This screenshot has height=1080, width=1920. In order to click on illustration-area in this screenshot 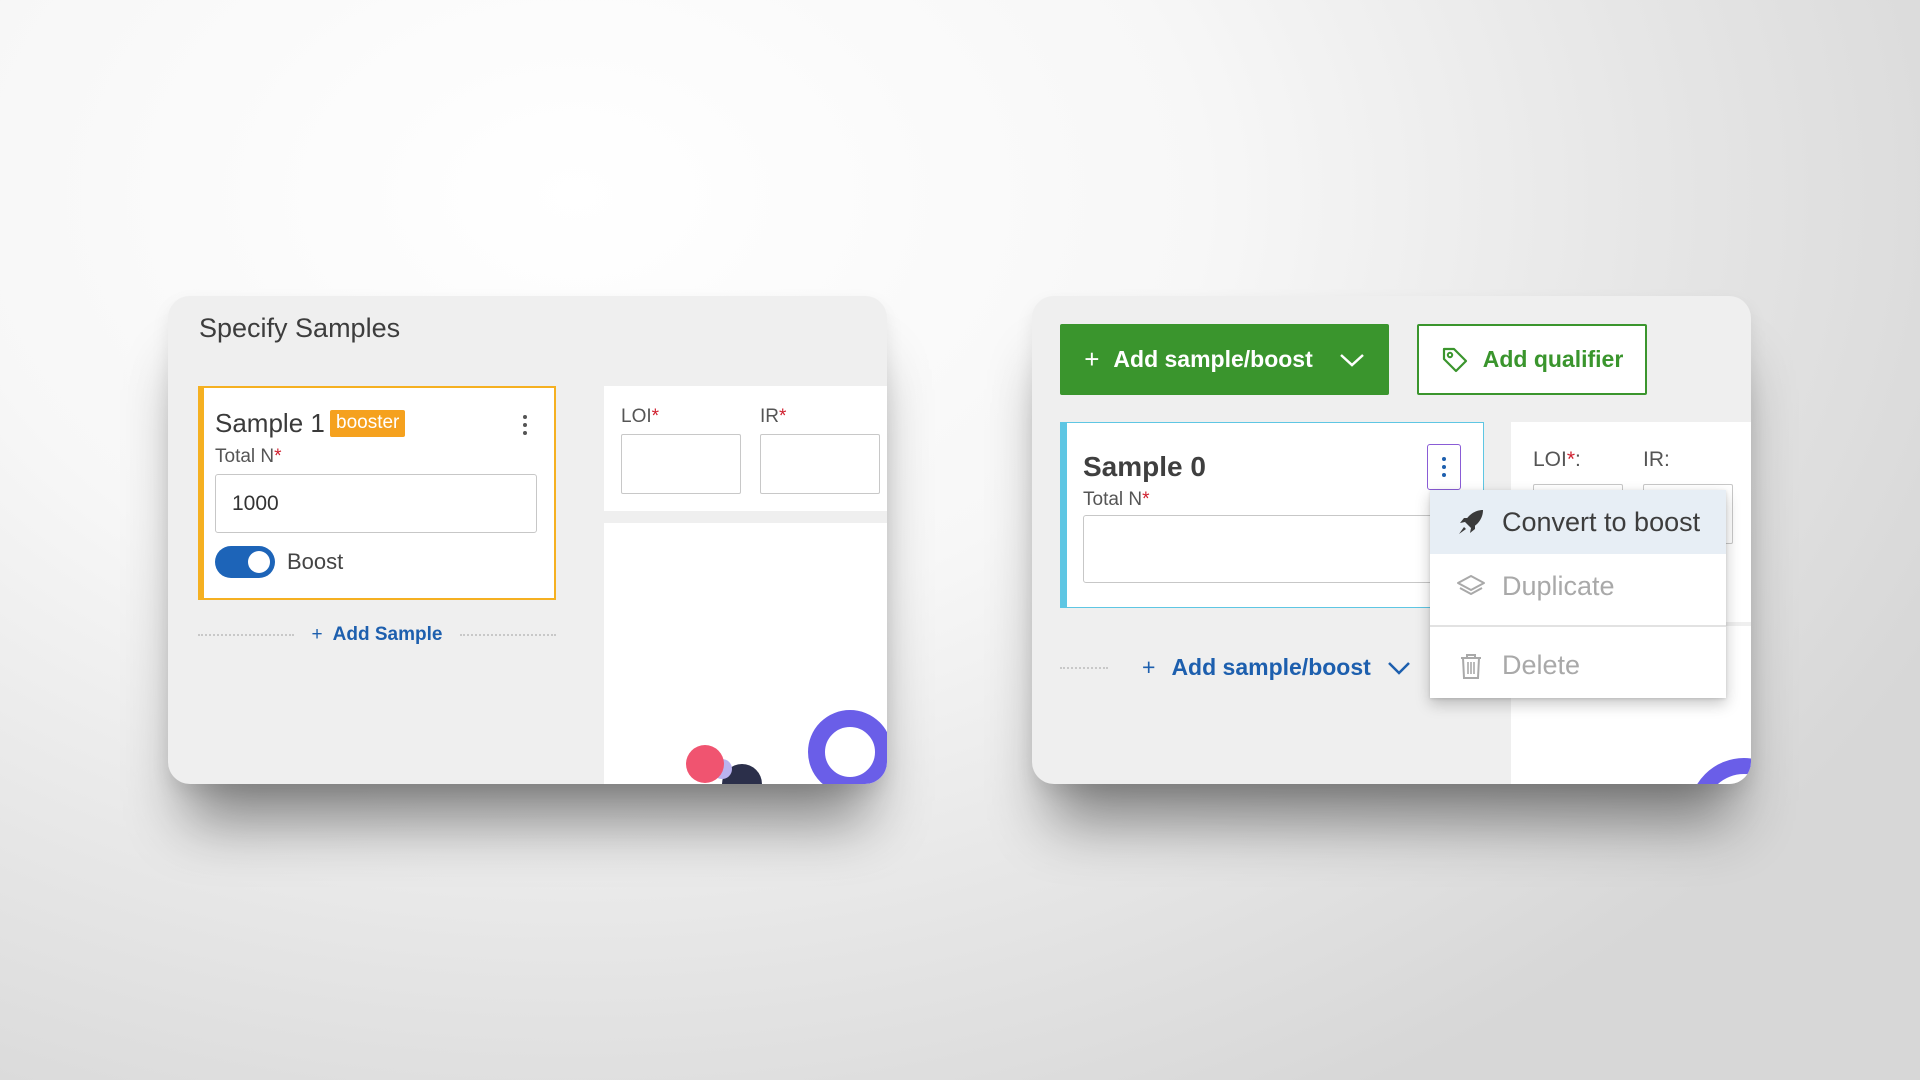, I will do `click(745, 653)`.